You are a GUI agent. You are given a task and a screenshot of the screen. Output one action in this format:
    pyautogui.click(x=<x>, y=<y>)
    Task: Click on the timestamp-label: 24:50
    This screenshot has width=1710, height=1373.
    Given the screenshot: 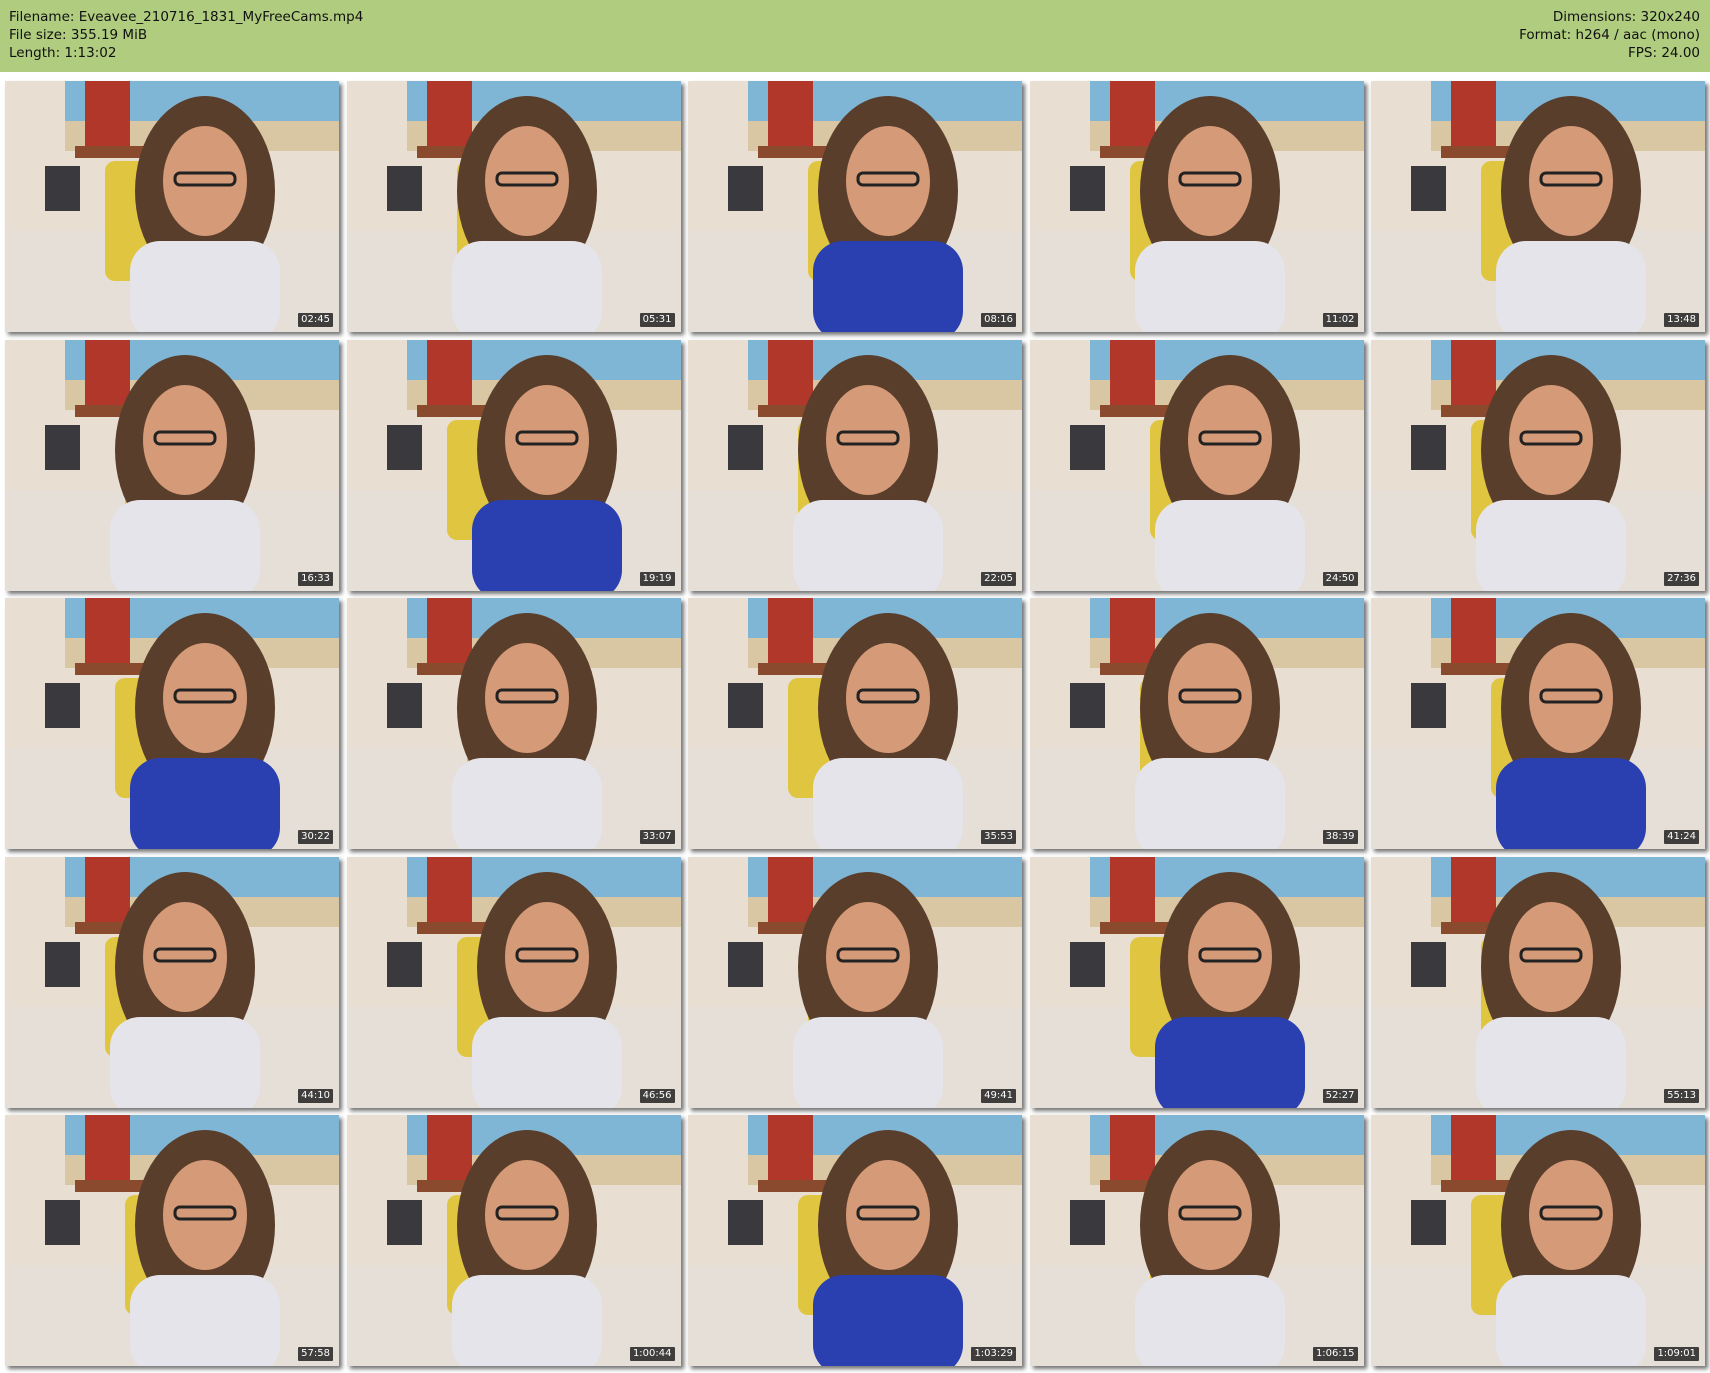 What is the action you would take?
    pyautogui.click(x=1340, y=578)
    